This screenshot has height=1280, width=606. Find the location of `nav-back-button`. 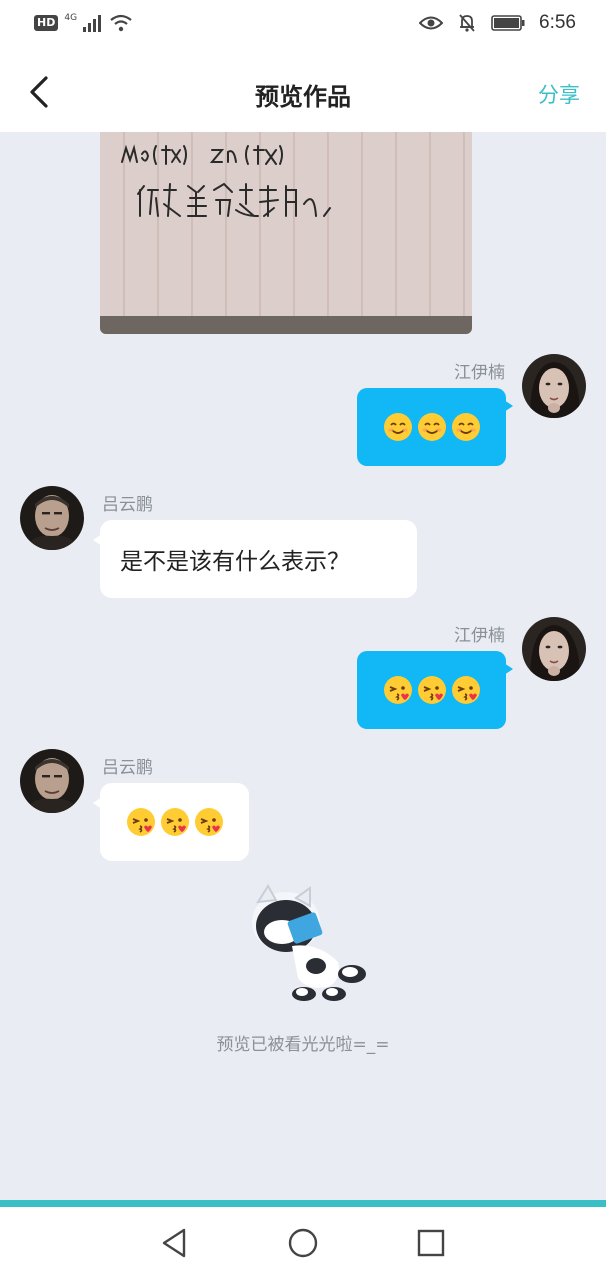

nav-back-button is located at coordinates (174, 1243).